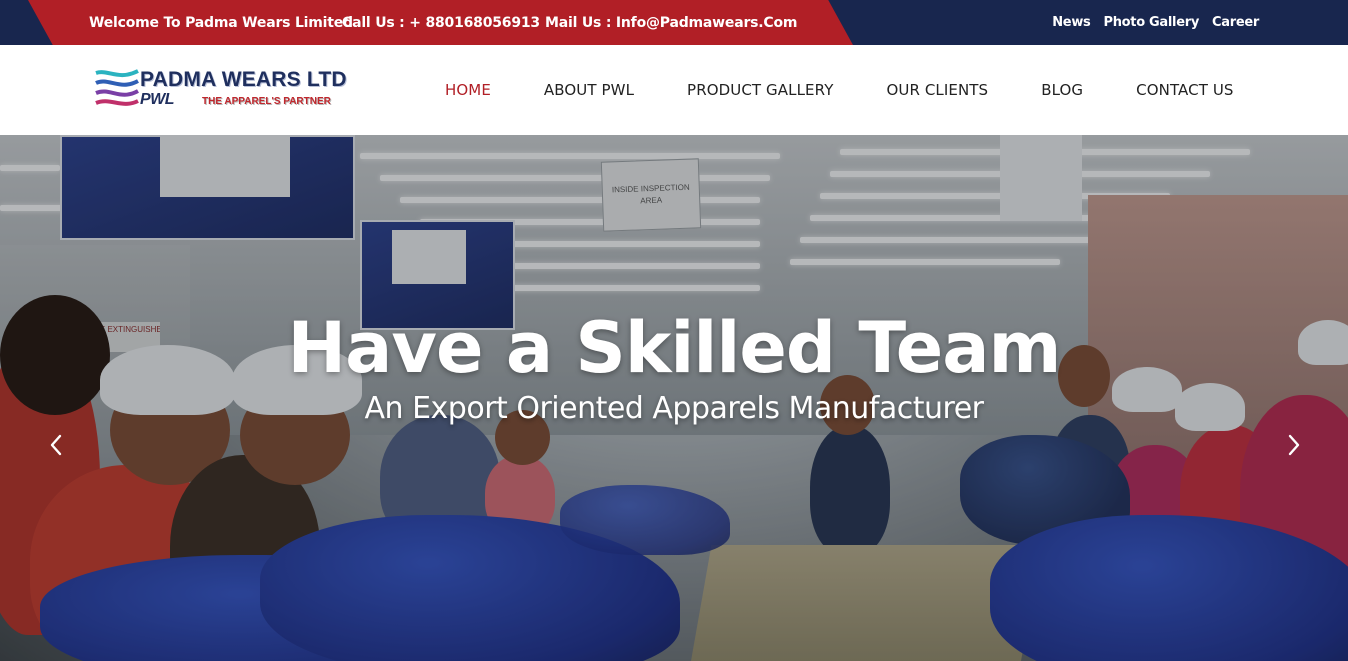  Describe the element at coordinates (674, 408) in the screenshot. I see `hero-subtitle: An Export Oriented Apparels Manufacturer` at that location.